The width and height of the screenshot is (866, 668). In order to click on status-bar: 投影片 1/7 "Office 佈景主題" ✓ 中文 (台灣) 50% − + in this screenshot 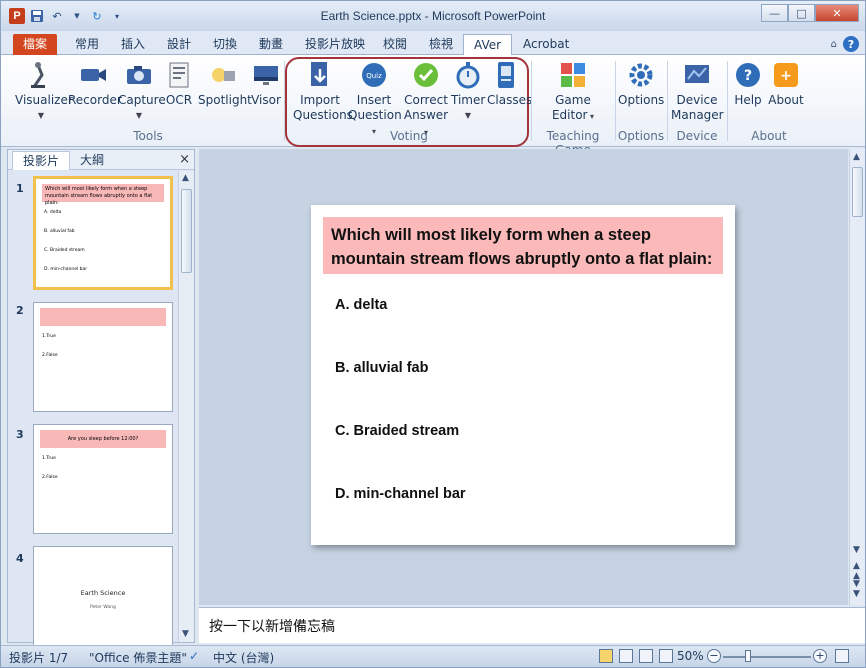, I will do `click(433, 656)`.